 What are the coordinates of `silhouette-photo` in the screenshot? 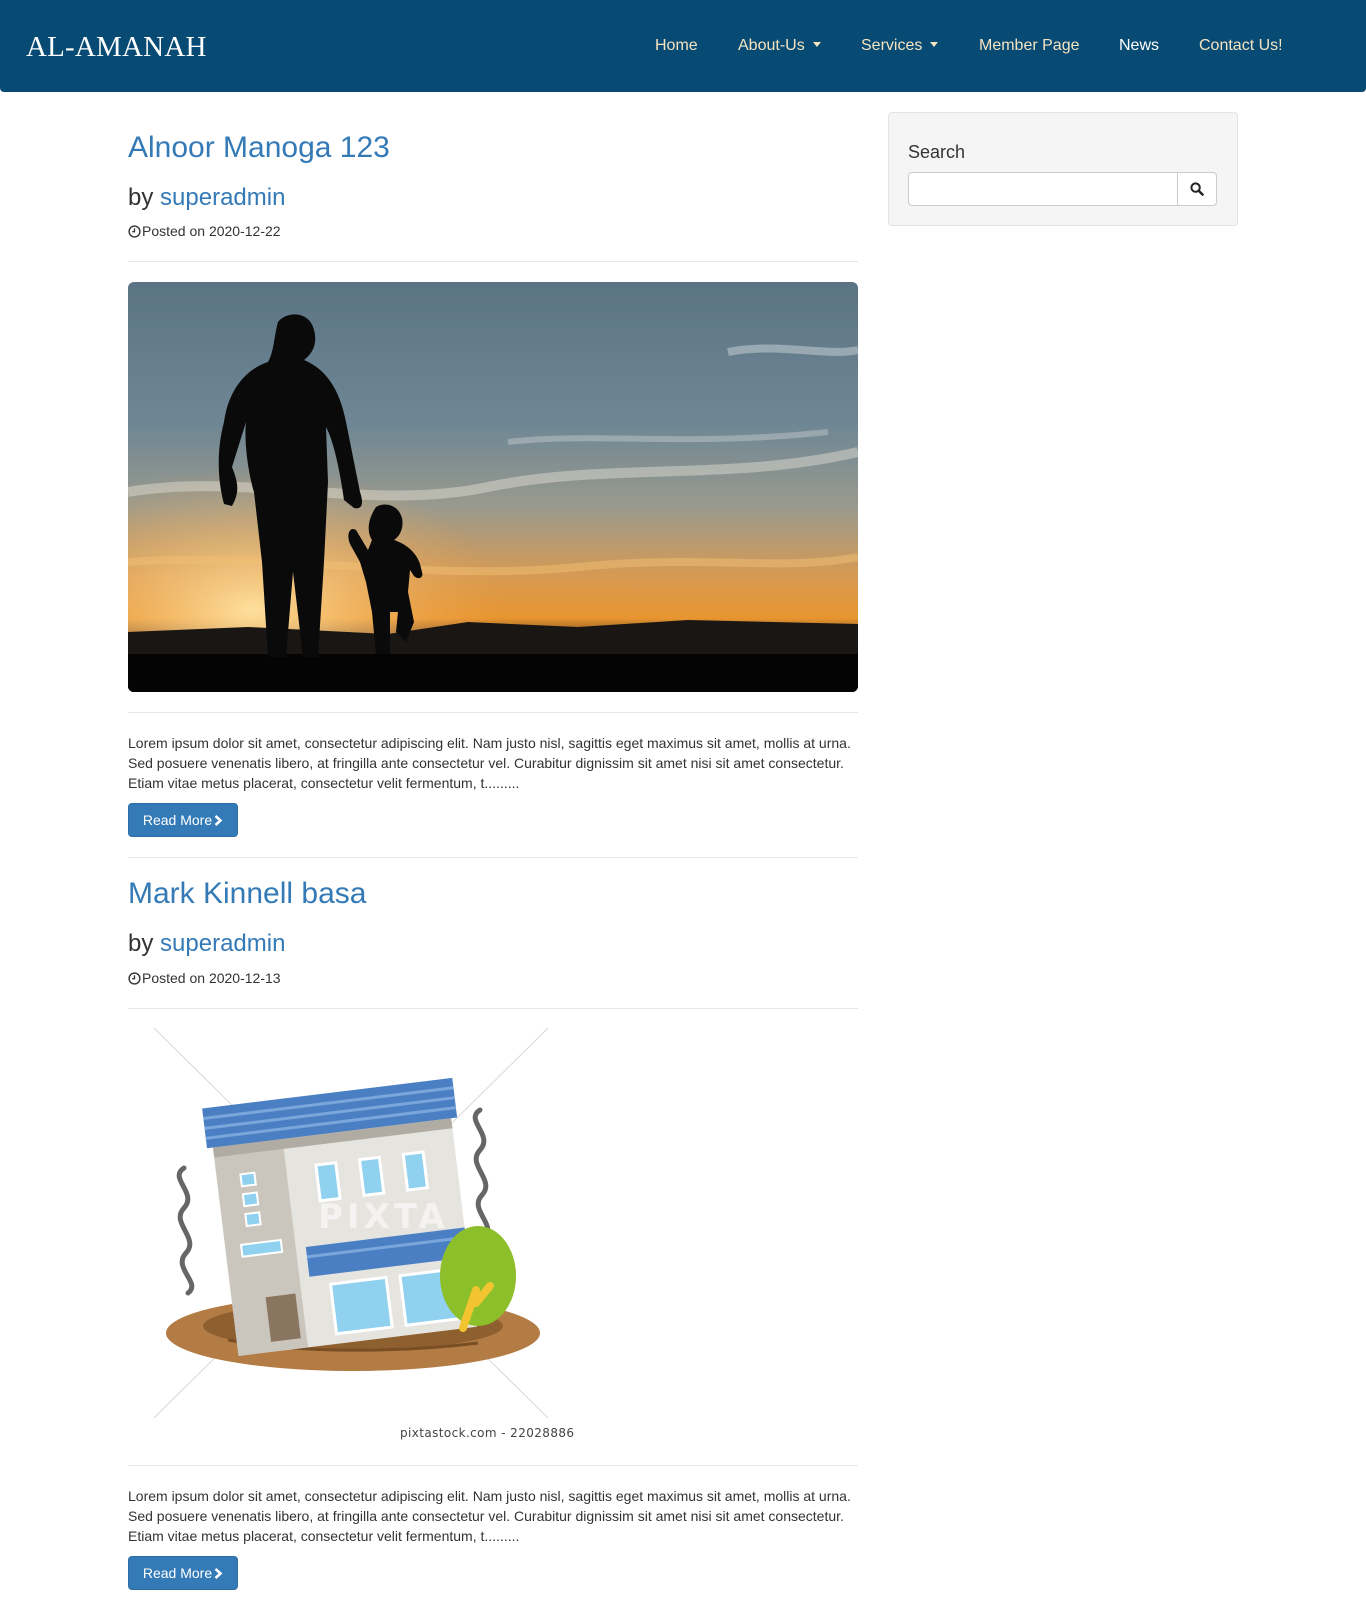 It's located at (493, 487).